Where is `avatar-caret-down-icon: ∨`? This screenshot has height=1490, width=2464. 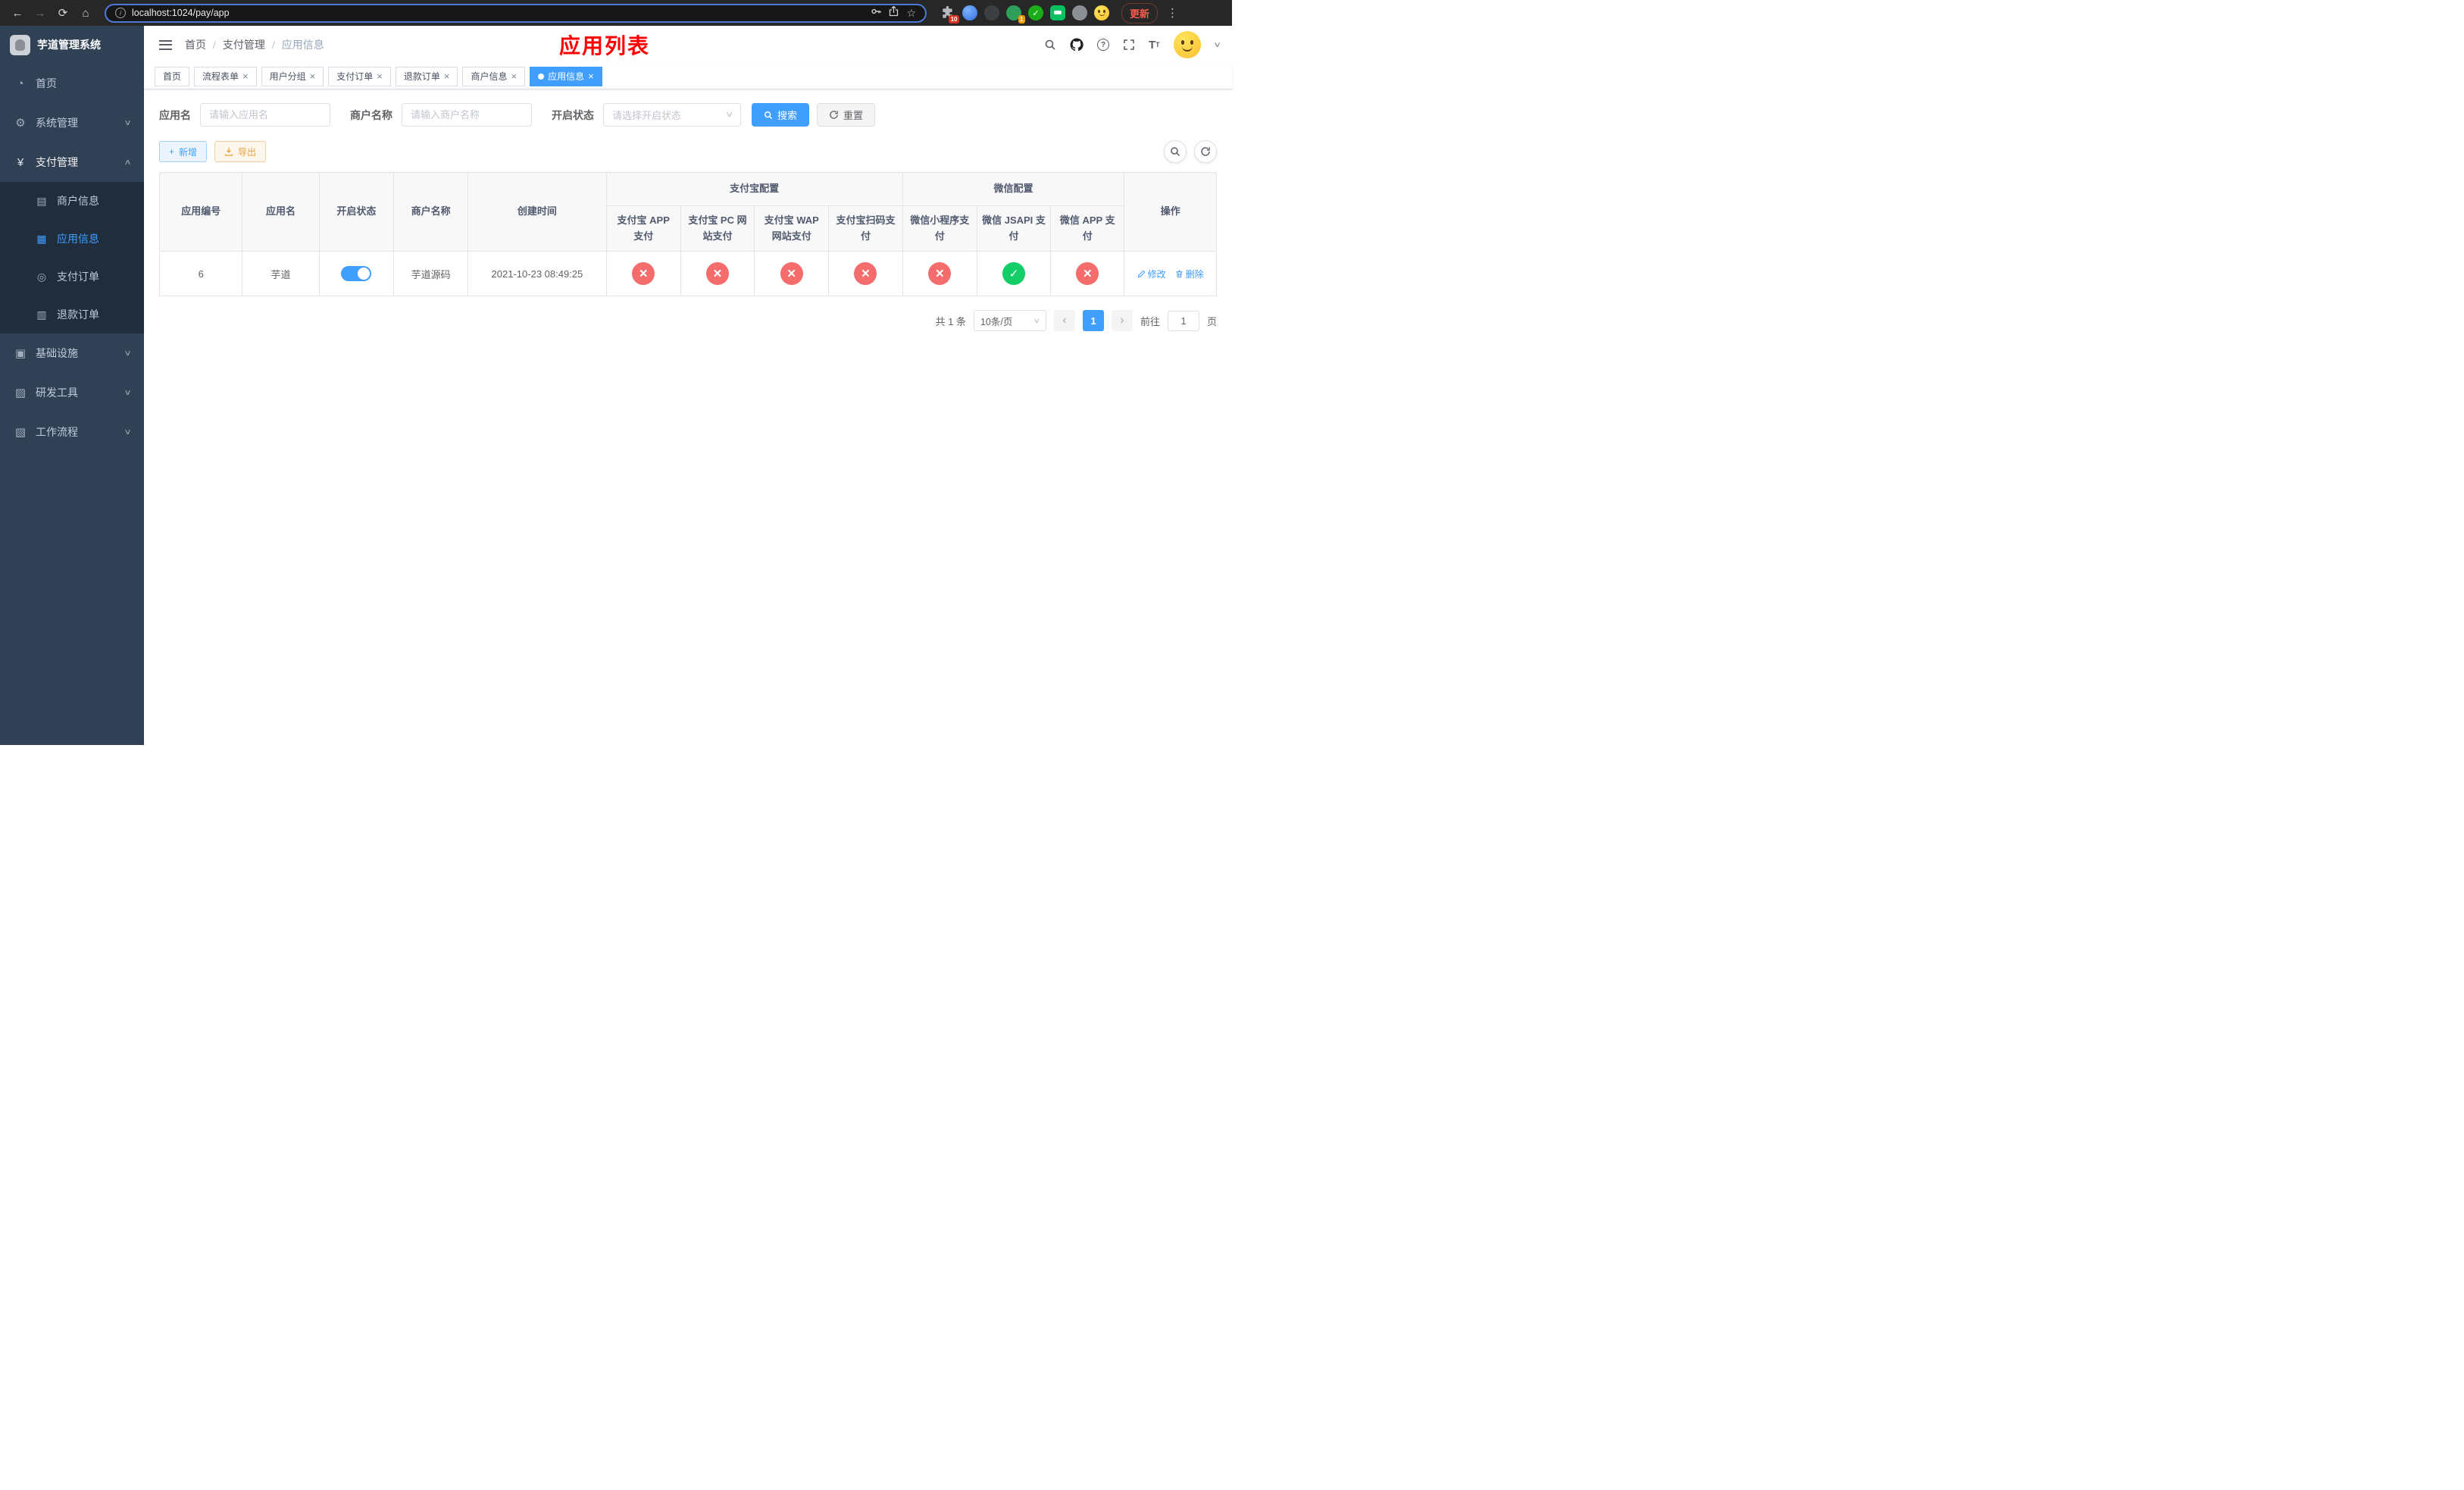 avatar-caret-down-icon: ∨ is located at coordinates (1217, 45).